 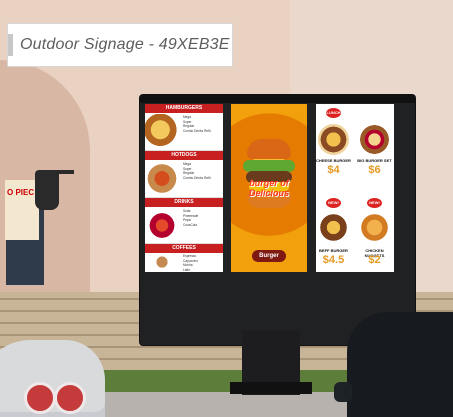 What do you see at coordinates (202, 124) in the screenshot?
I see `hamburger-items: Mega Super Regular Combo Drinks Refil.` at bounding box center [202, 124].